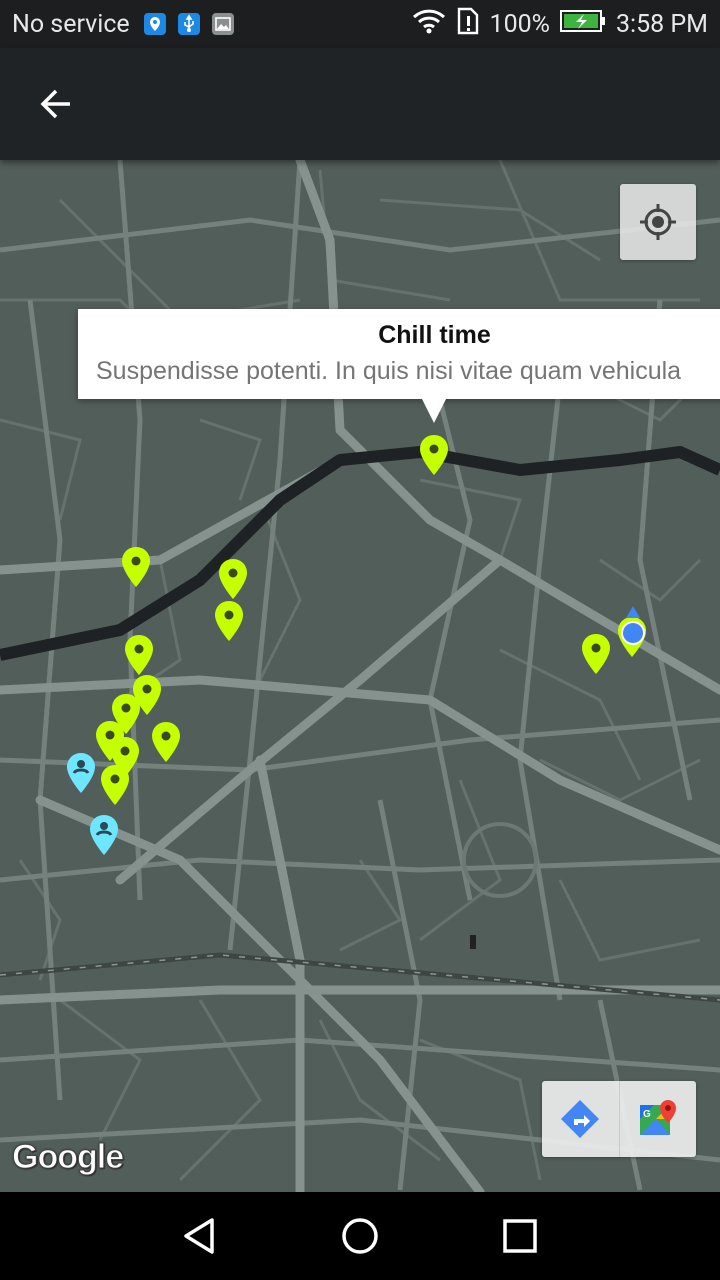 The width and height of the screenshot is (720, 1280). I want to click on clock: 3:58 PM, so click(661, 24).